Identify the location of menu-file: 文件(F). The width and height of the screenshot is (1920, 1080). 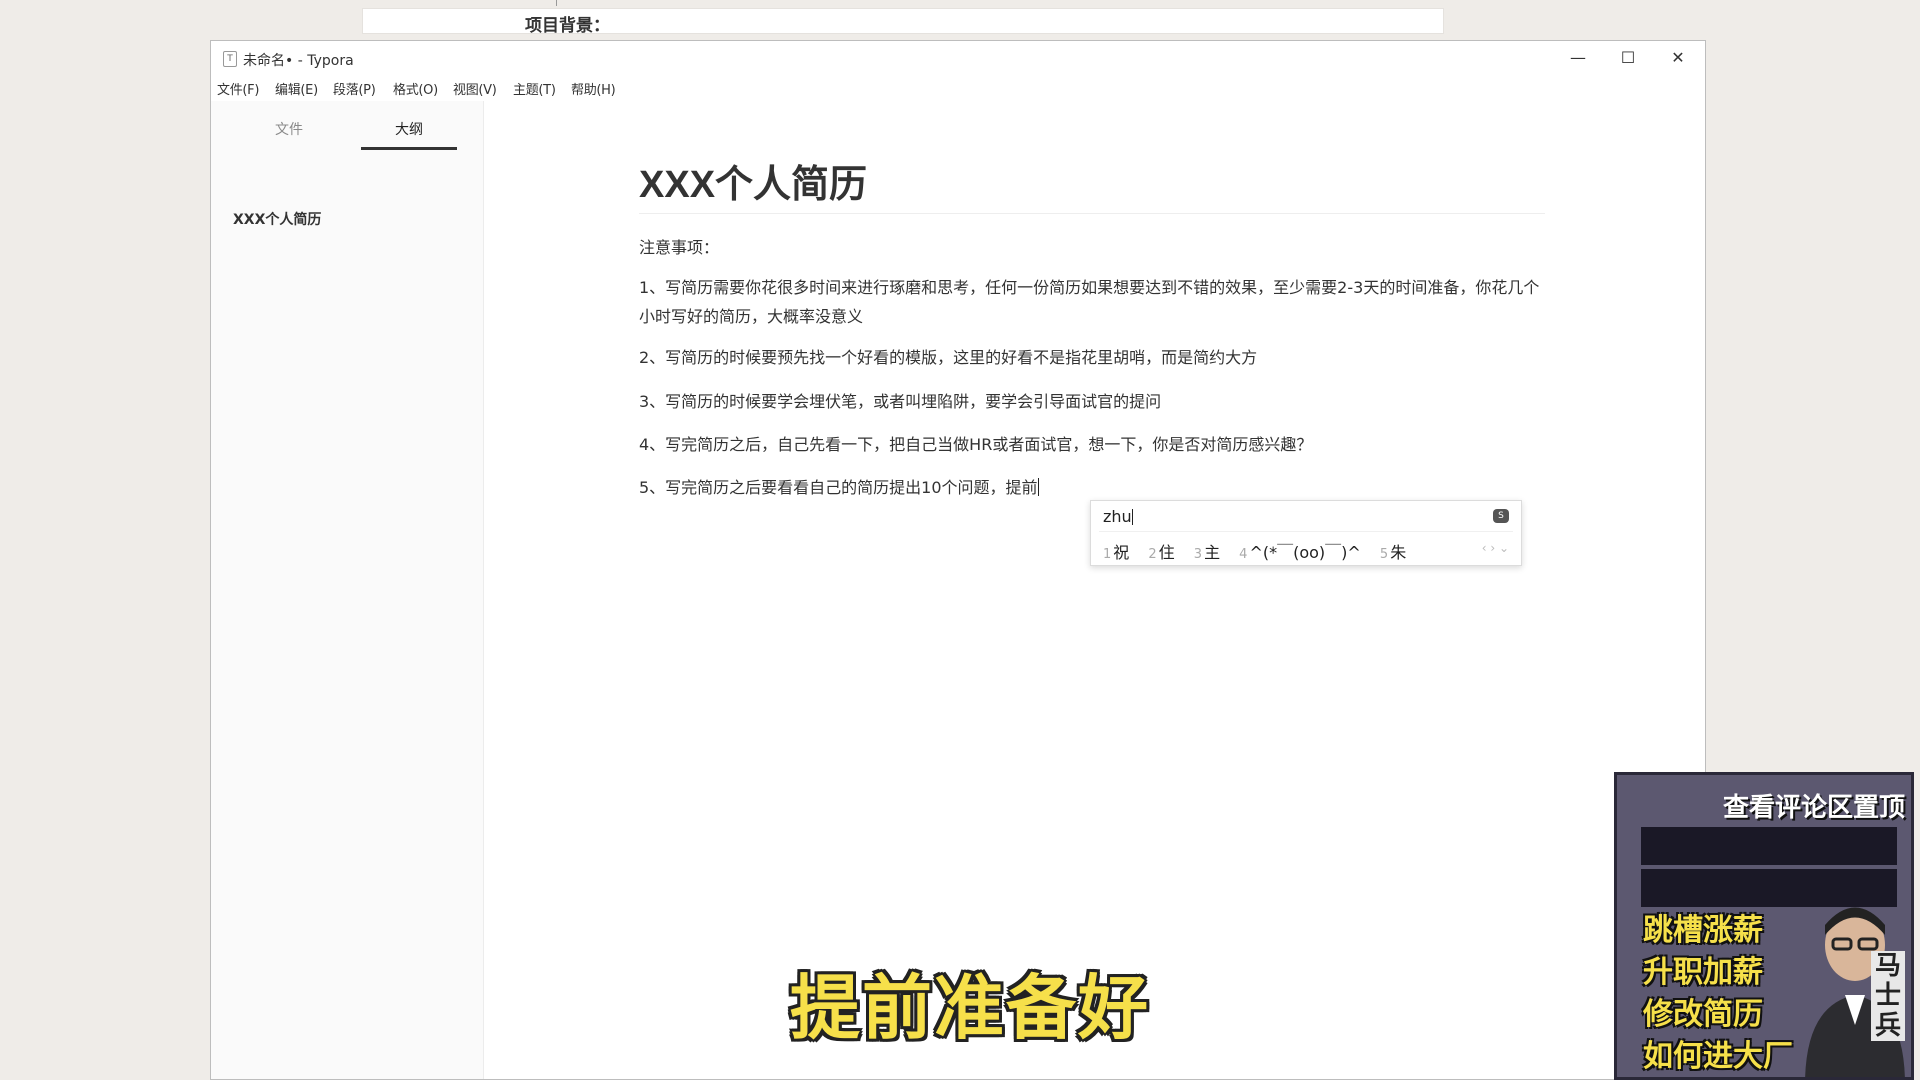
(238, 88).